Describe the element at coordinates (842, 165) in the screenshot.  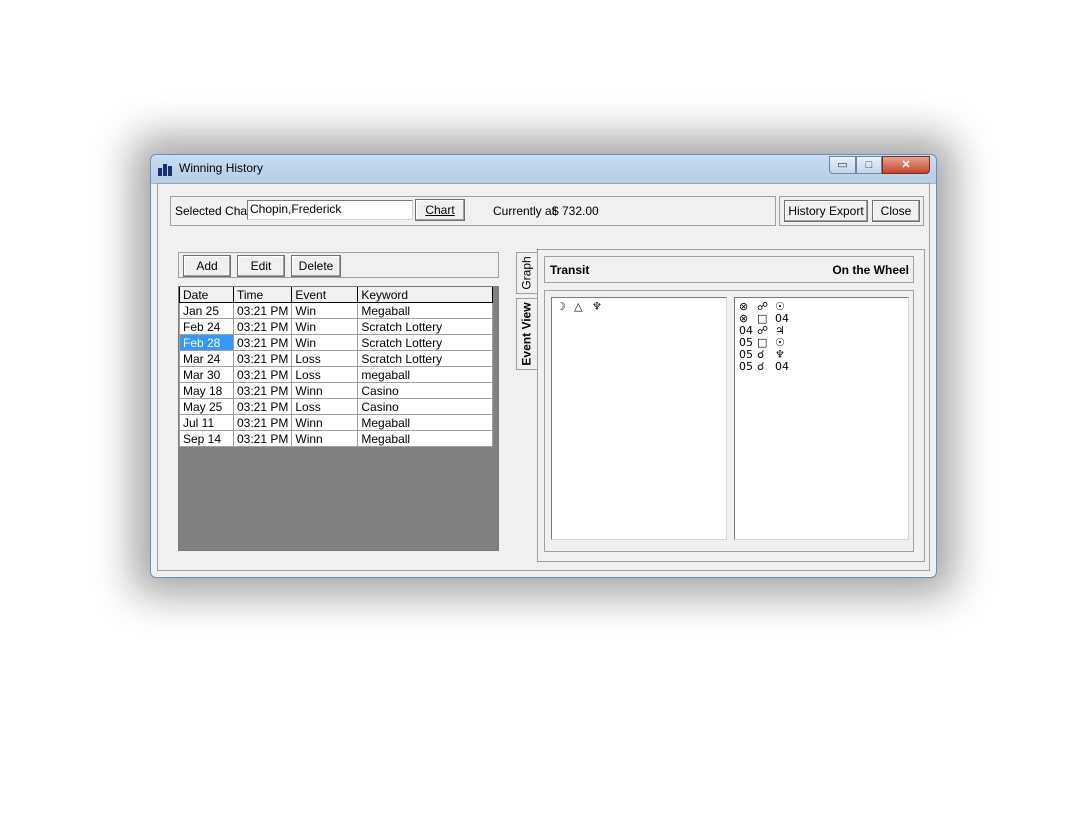
I see `minimize-icon: ▭` at that location.